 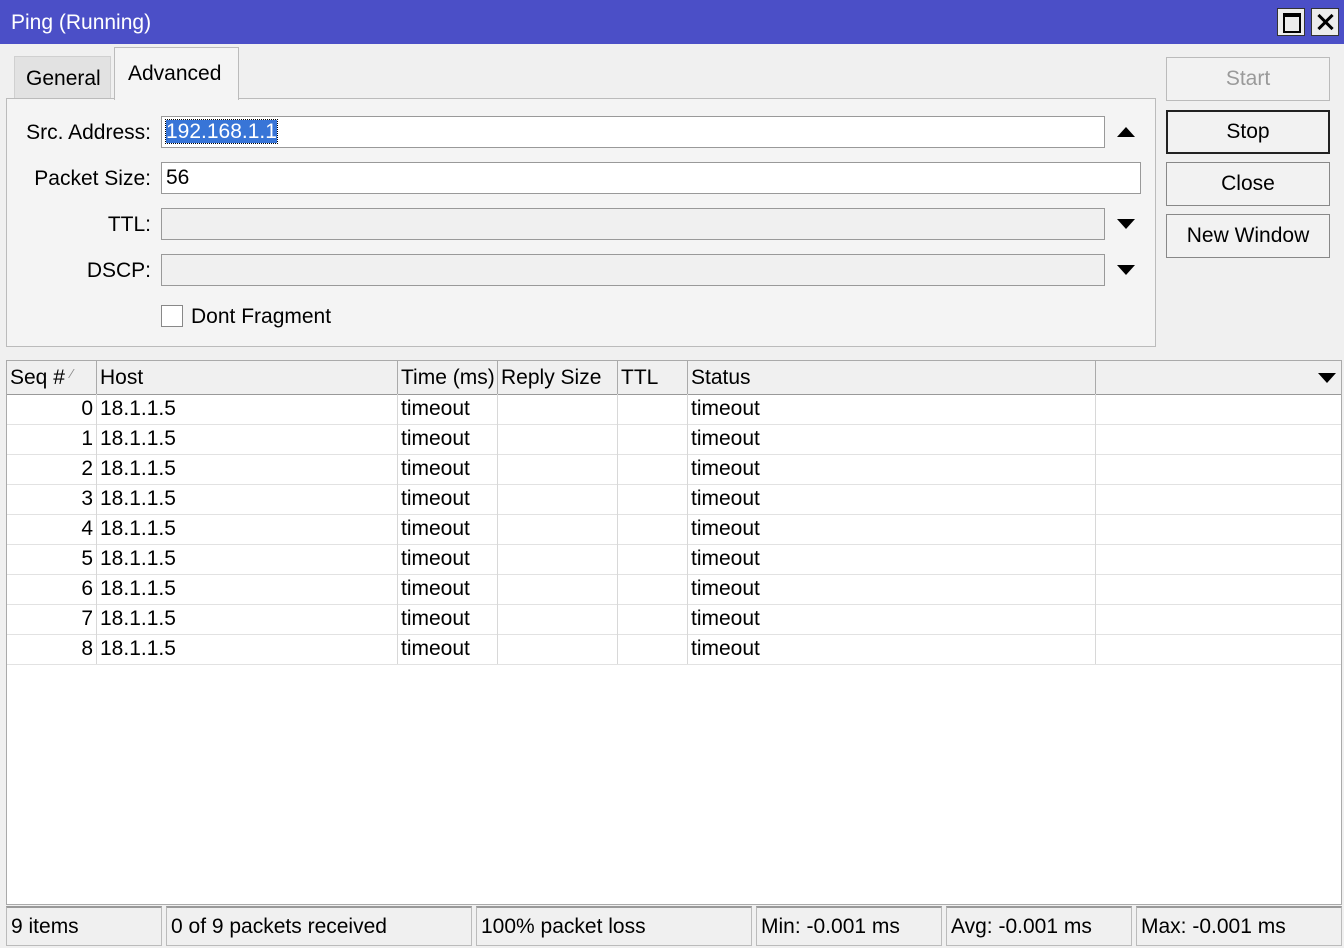 What do you see at coordinates (672, 22) in the screenshot?
I see `title-bar: Ping (Running)` at bounding box center [672, 22].